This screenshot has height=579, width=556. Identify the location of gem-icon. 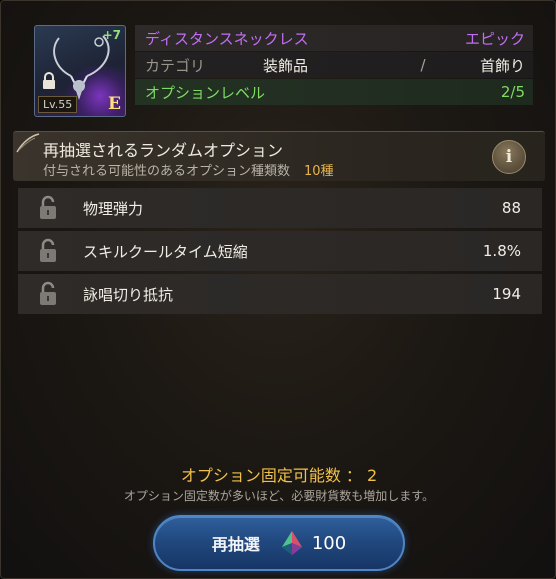
(291, 543).